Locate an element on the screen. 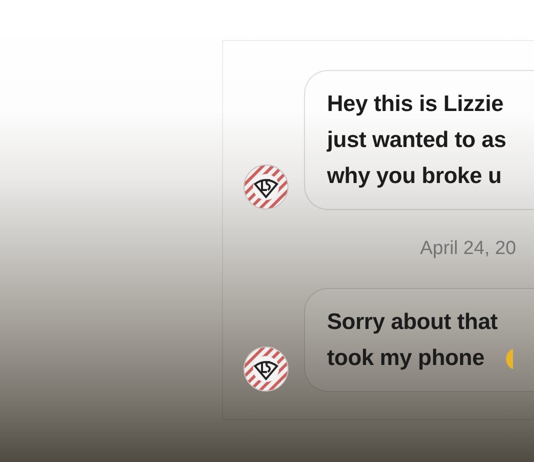 The height and width of the screenshot is (462, 534). date-label: April 24, 20 is located at coordinates (468, 248).